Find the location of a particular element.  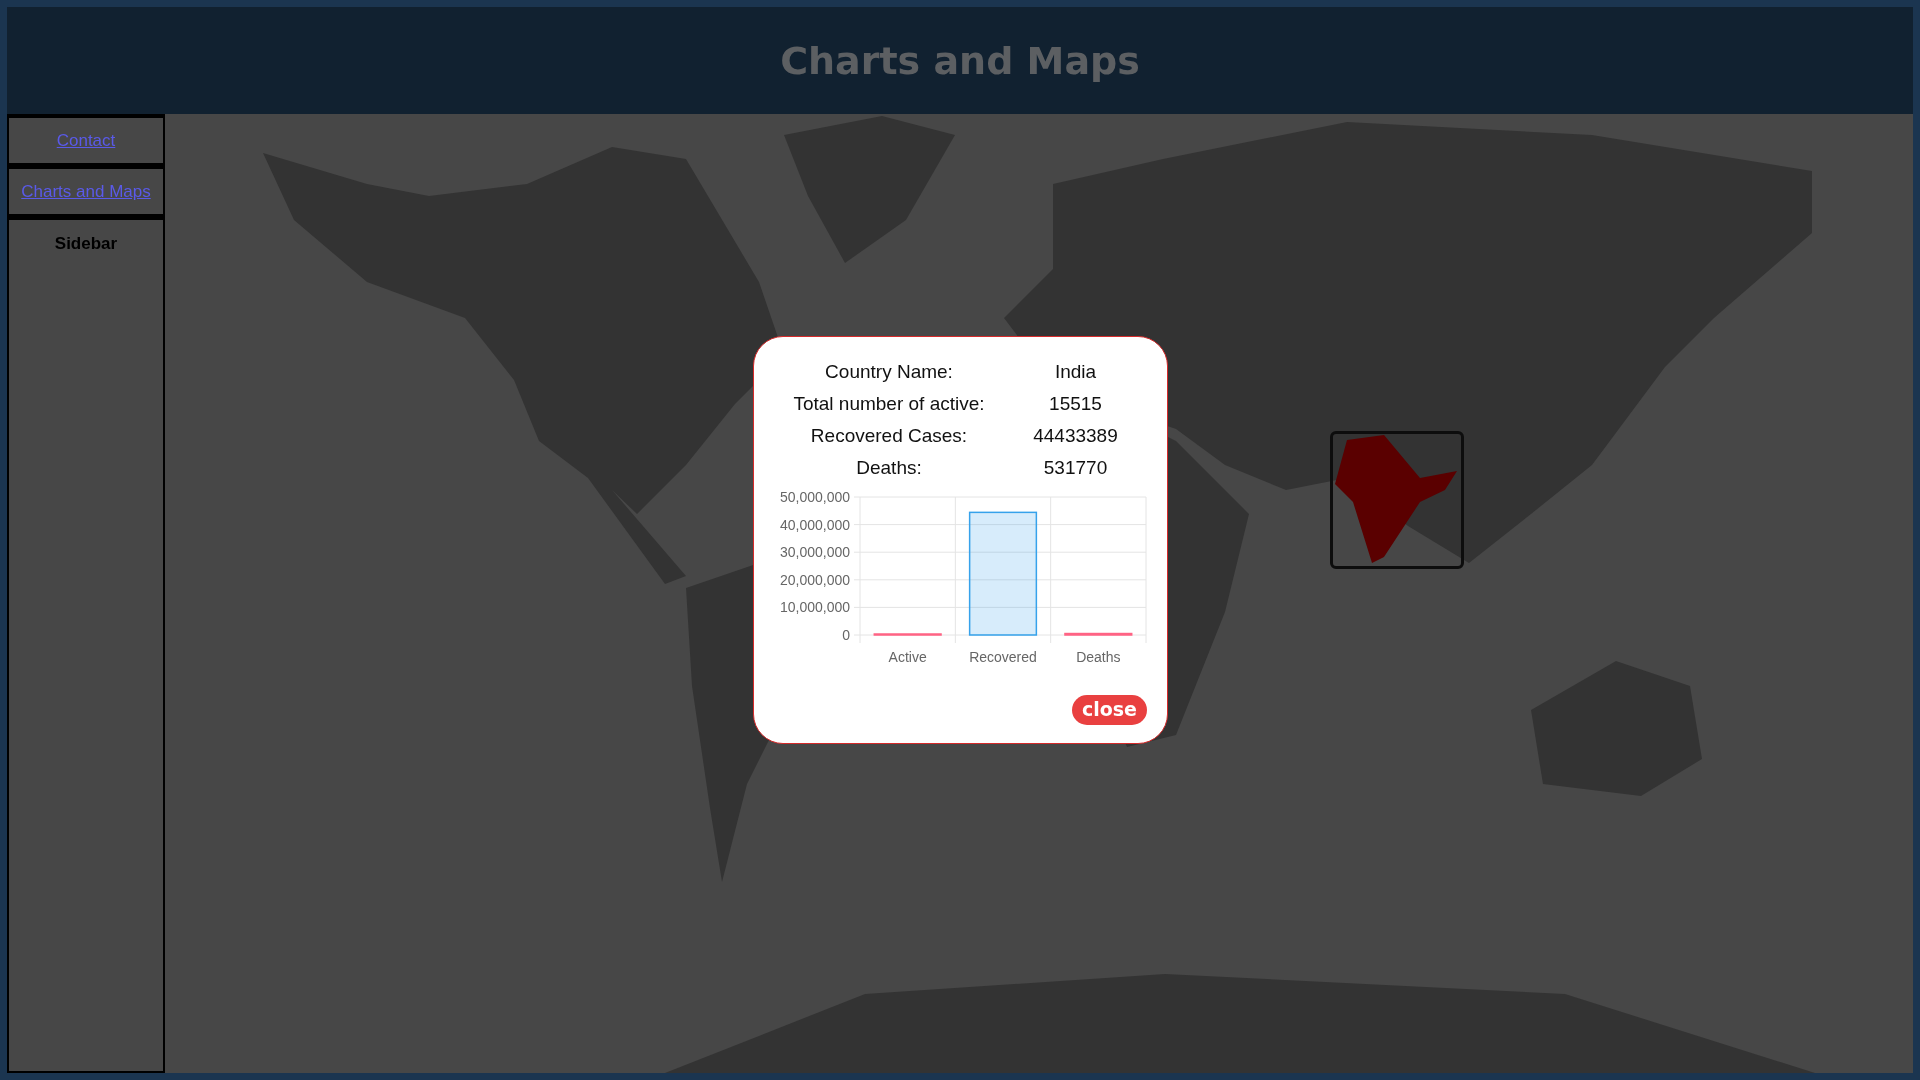

axis-category-label: Recovered is located at coordinates (1003, 657).